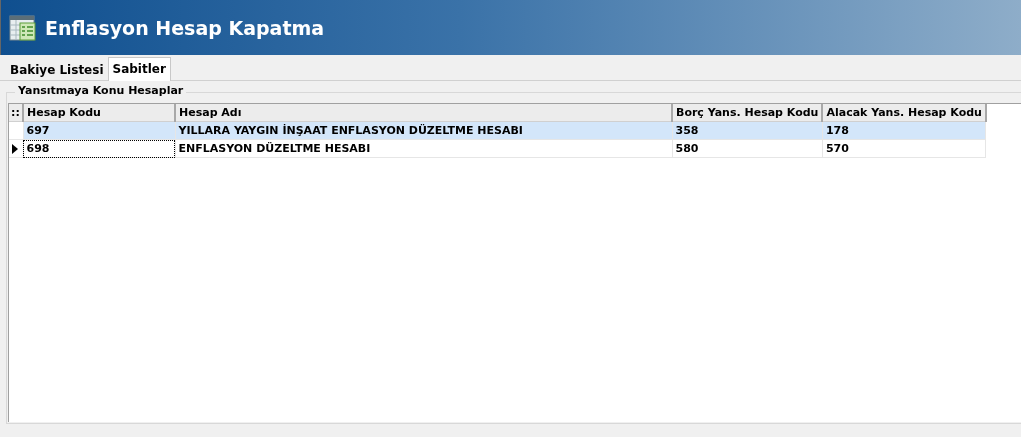 The image size is (1021, 437). Describe the element at coordinates (423, 113) in the screenshot. I see `column-header: Hesap Adı` at that location.